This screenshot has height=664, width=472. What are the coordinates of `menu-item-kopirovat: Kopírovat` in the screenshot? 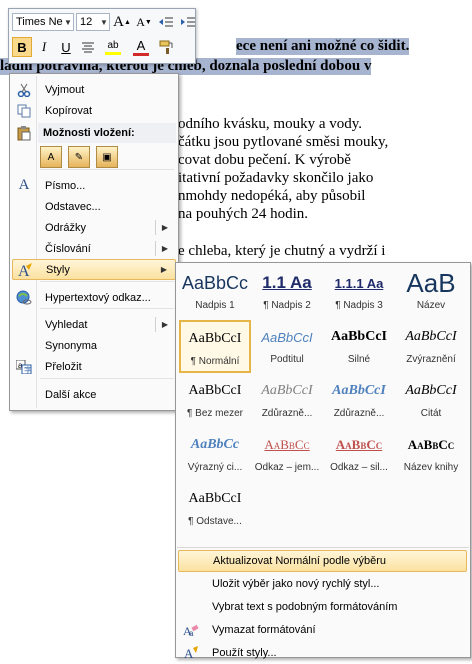 It's located at (94, 110).